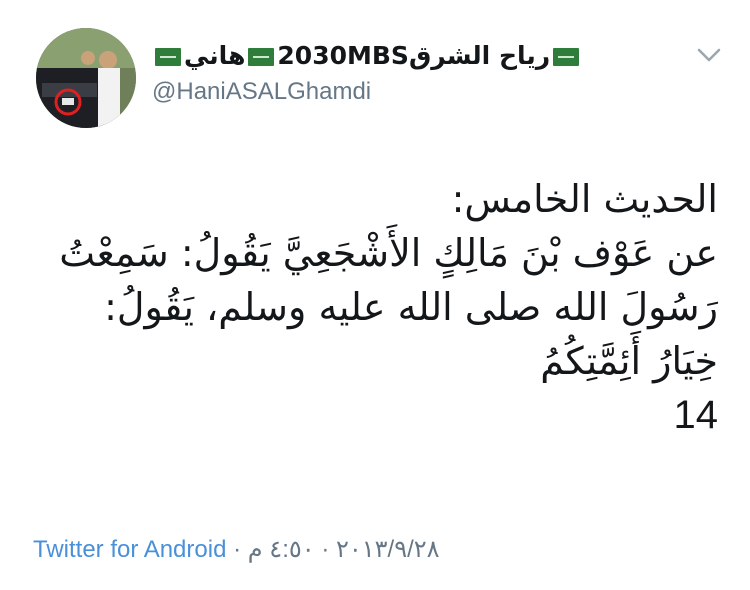 The width and height of the screenshot is (750, 590). What do you see at coordinates (281, 549) in the screenshot?
I see `tweet-time: ٤:٥٠ م` at bounding box center [281, 549].